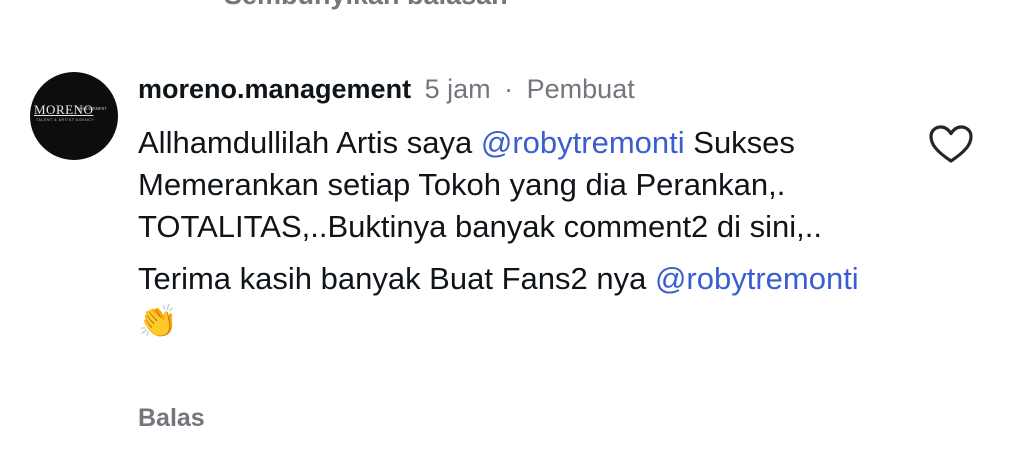  I want to click on comment-header: moreno.management 5 jam · Pembuat, so click(386, 89).